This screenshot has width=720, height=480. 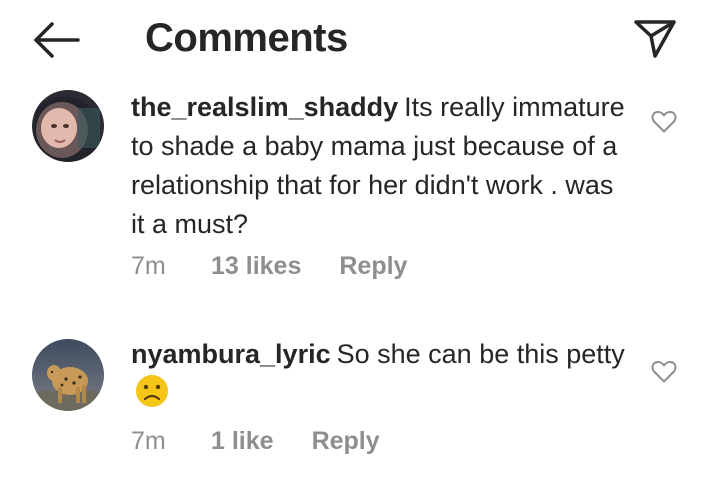 I want to click on comment-meta: 7m 1 like Reply, so click(x=255, y=441).